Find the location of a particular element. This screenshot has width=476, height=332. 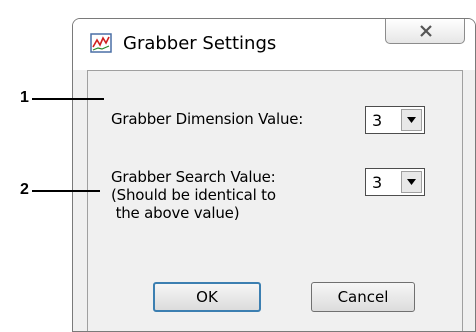

search-label-line-1: Grabber Search Value: is located at coordinates (193, 177).